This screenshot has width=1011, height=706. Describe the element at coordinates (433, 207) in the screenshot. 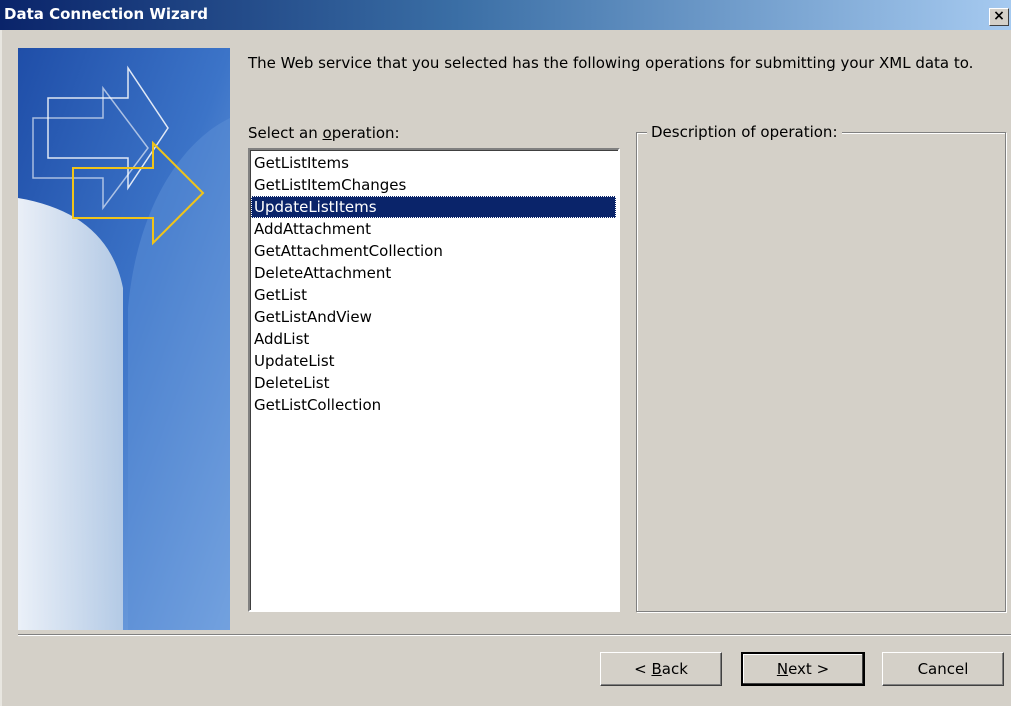

I see `operation-list-item: UpdateListItems` at that location.